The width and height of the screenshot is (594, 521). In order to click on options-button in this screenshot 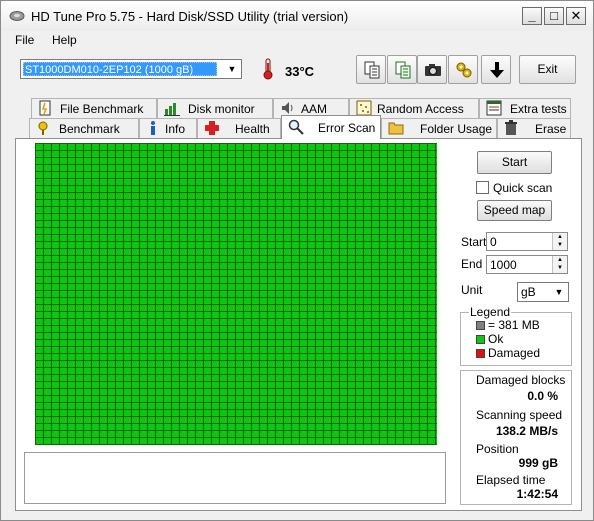, I will do `click(463, 69)`.